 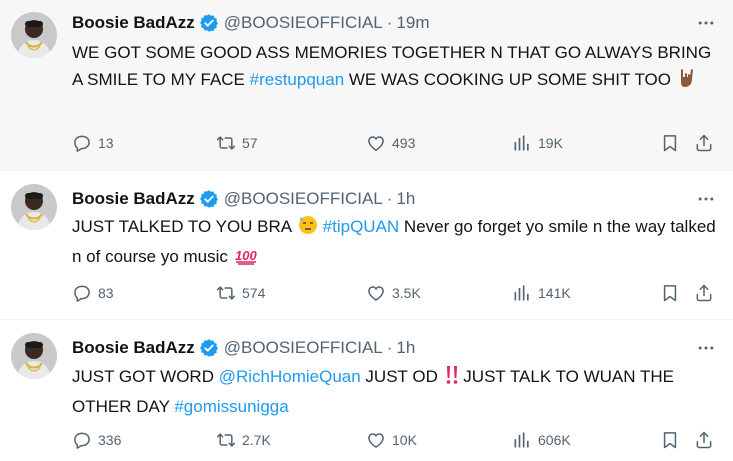 I want to click on tweet-actions: 13 57 493 19K, so click(x=397, y=143).